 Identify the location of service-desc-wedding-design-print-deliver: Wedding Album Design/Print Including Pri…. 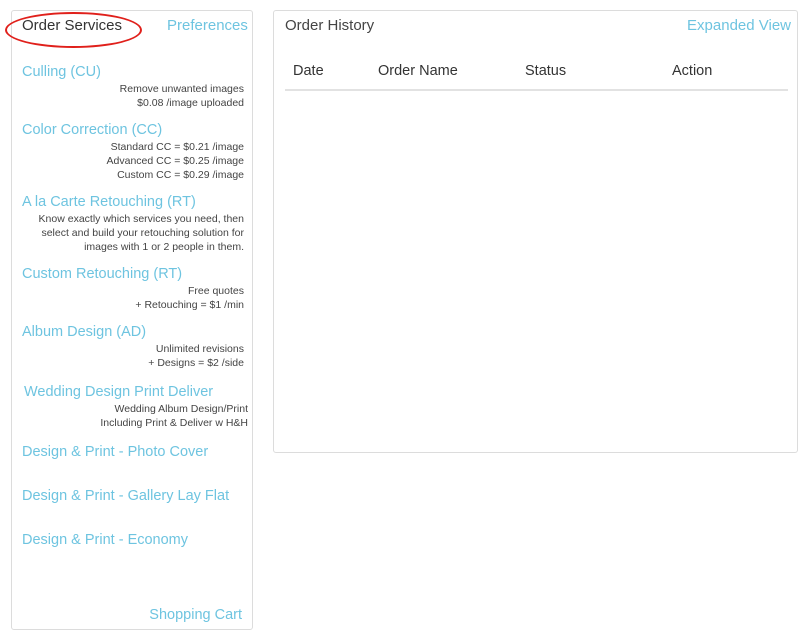
(136, 416).